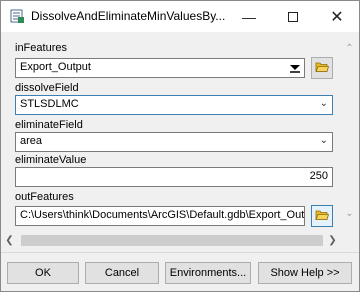 The height and width of the screenshot is (292, 360). Describe the element at coordinates (55, 67) in the screenshot. I see `in-features-value: Export_Output` at that location.